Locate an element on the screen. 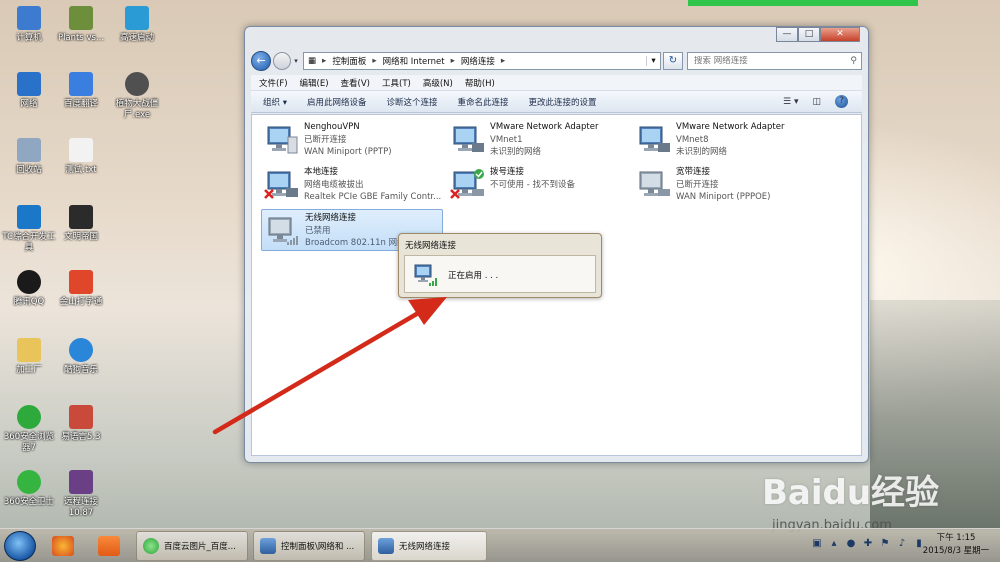  desktop-icon-tc-tool: TC综合开发工具 is located at coordinates (29, 229).